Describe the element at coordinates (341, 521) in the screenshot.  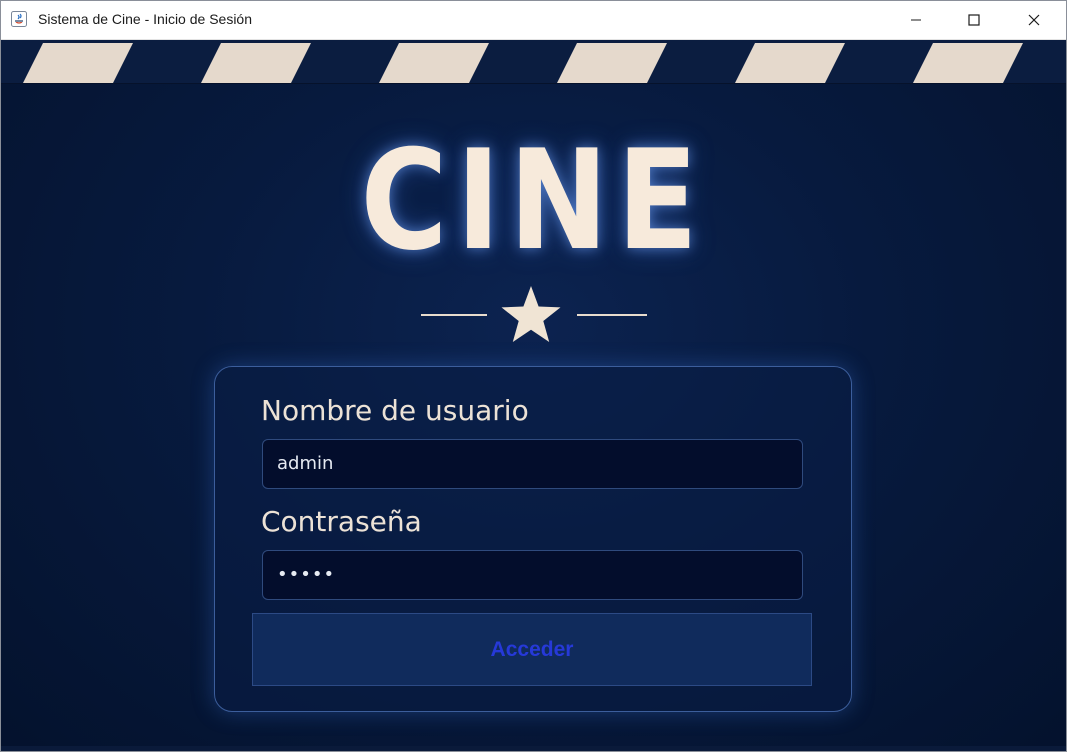
I see `password-label: Contraseña` at that location.